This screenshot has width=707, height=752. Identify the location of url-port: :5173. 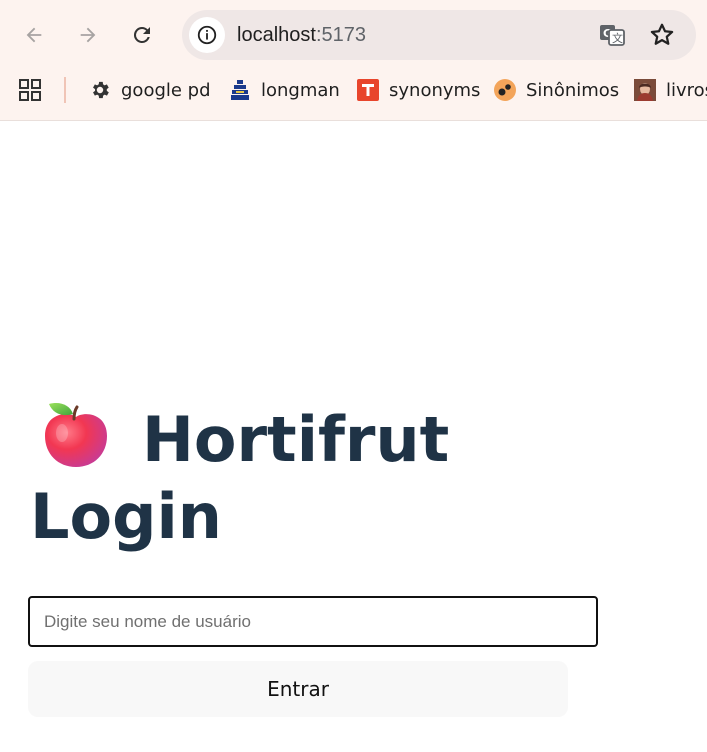
(340, 35).